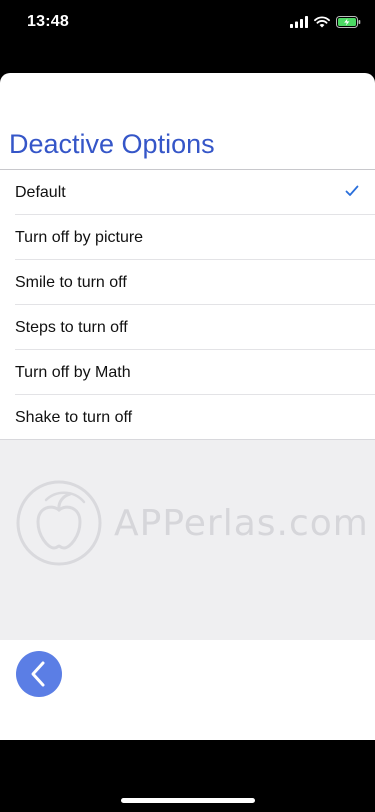  I want to click on watermark: APPerlas.com, so click(192, 523).